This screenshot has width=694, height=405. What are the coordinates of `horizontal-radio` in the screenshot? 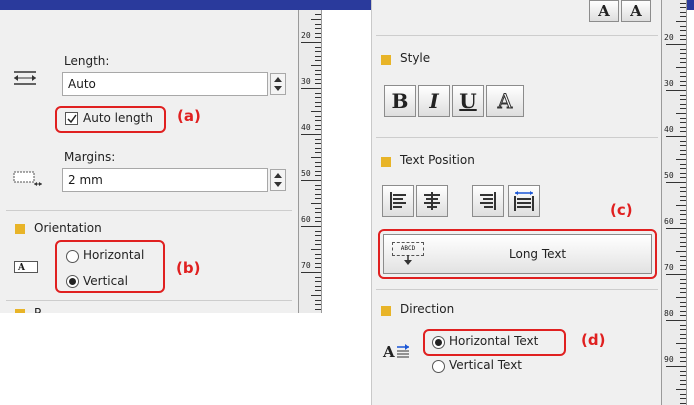 It's located at (72, 256).